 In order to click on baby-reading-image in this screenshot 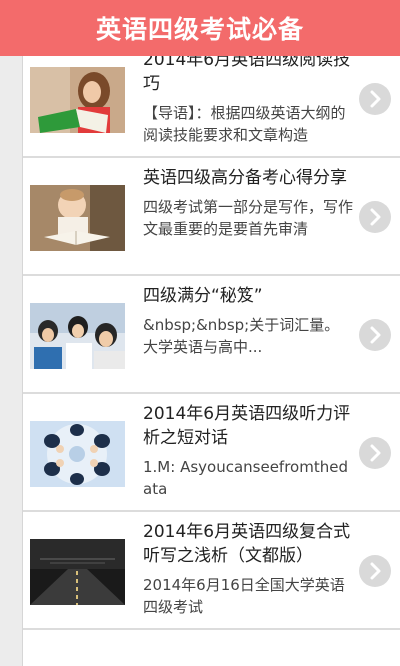, I will do `click(77, 218)`.